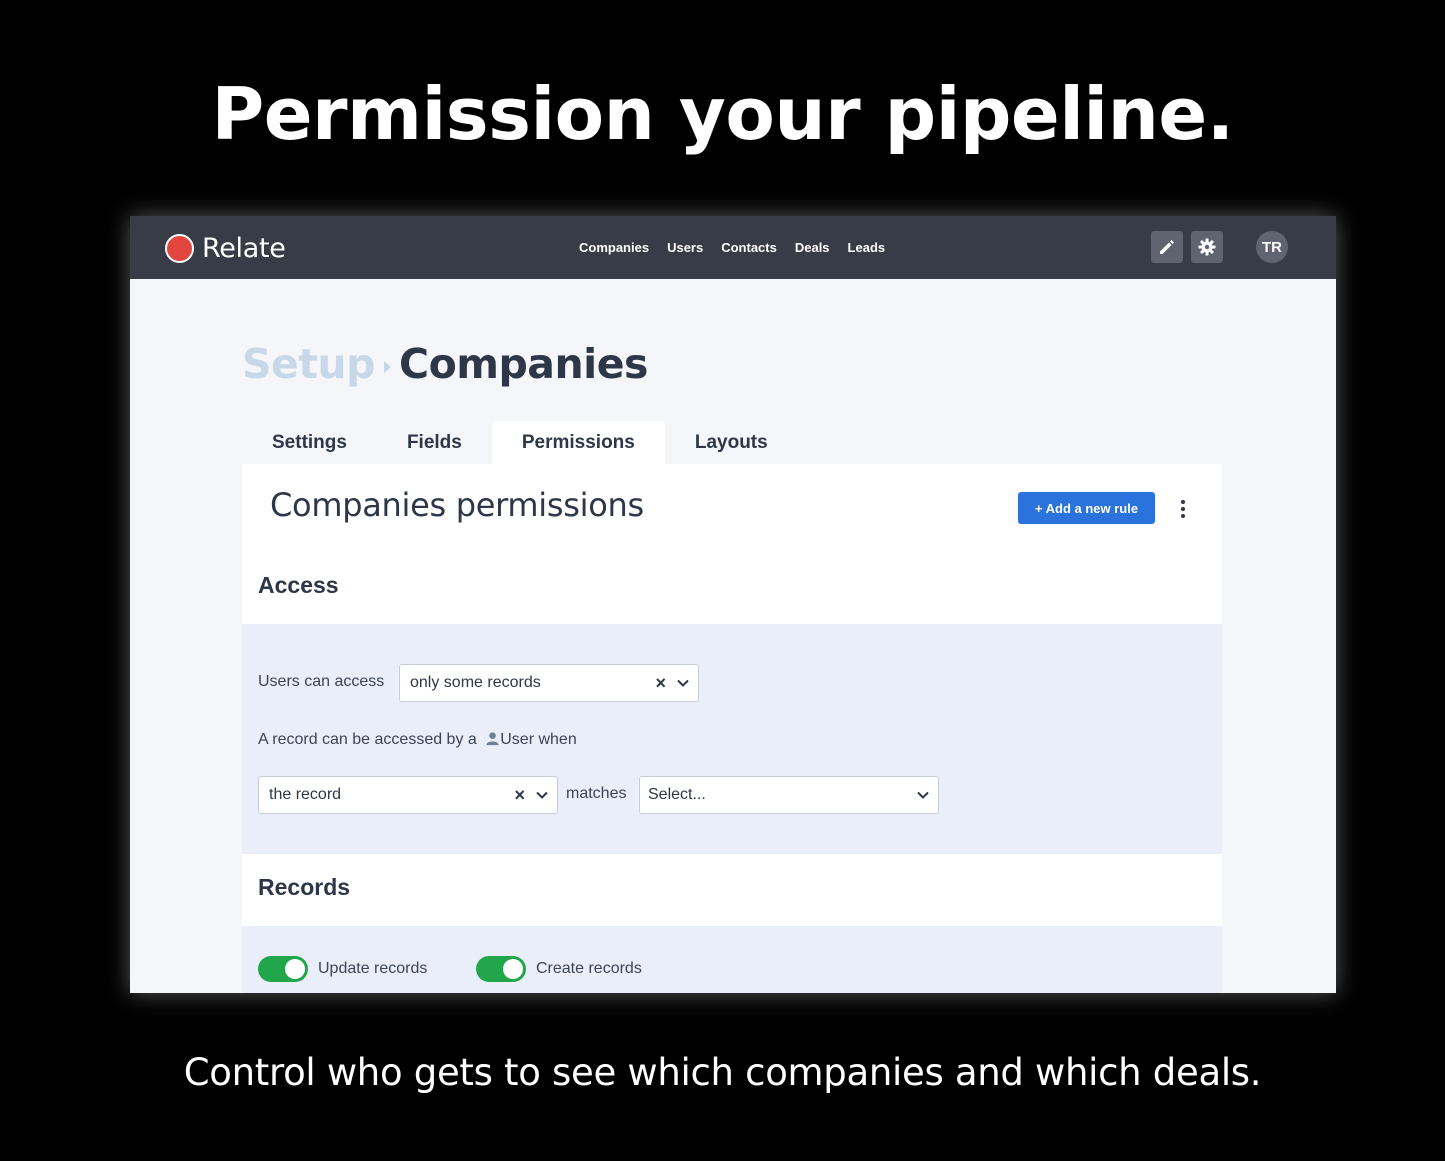 The width and height of the screenshot is (1445, 1161). I want to click on breadcrumb-setup-link: Setup, so click(308, 364).